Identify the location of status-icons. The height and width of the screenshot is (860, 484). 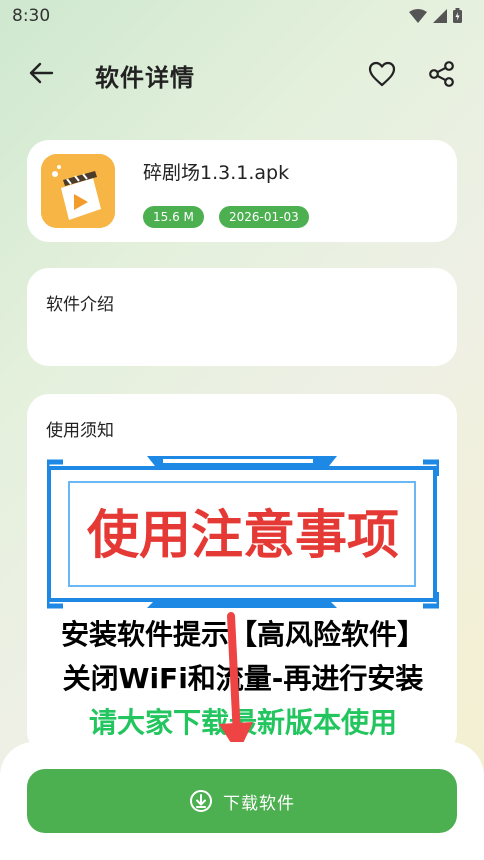
(435, 15).